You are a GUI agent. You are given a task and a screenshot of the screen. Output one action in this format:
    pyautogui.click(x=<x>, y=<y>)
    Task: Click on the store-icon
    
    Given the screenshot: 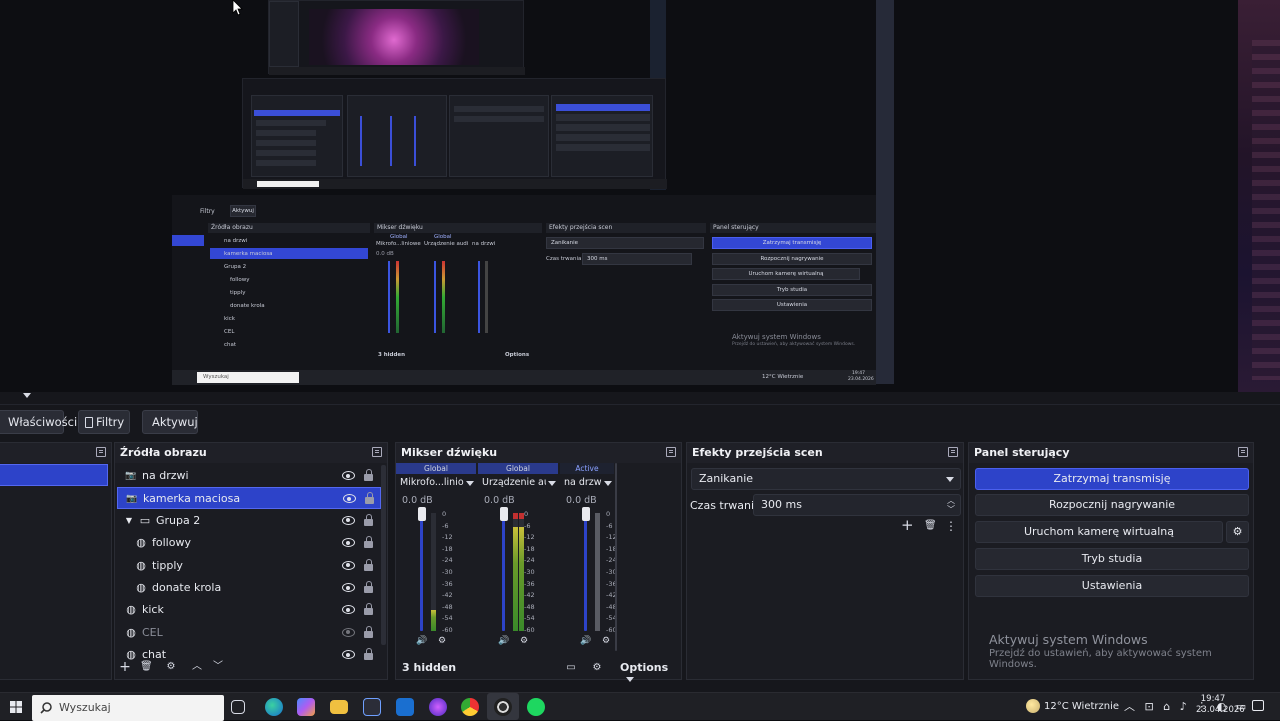 What is the action you would take?
    pyautogui.click(x=372, y=707)
    